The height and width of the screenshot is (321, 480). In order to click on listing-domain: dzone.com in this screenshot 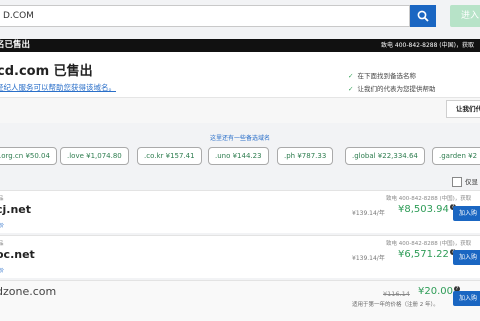, I will do `click(28, 291)`.